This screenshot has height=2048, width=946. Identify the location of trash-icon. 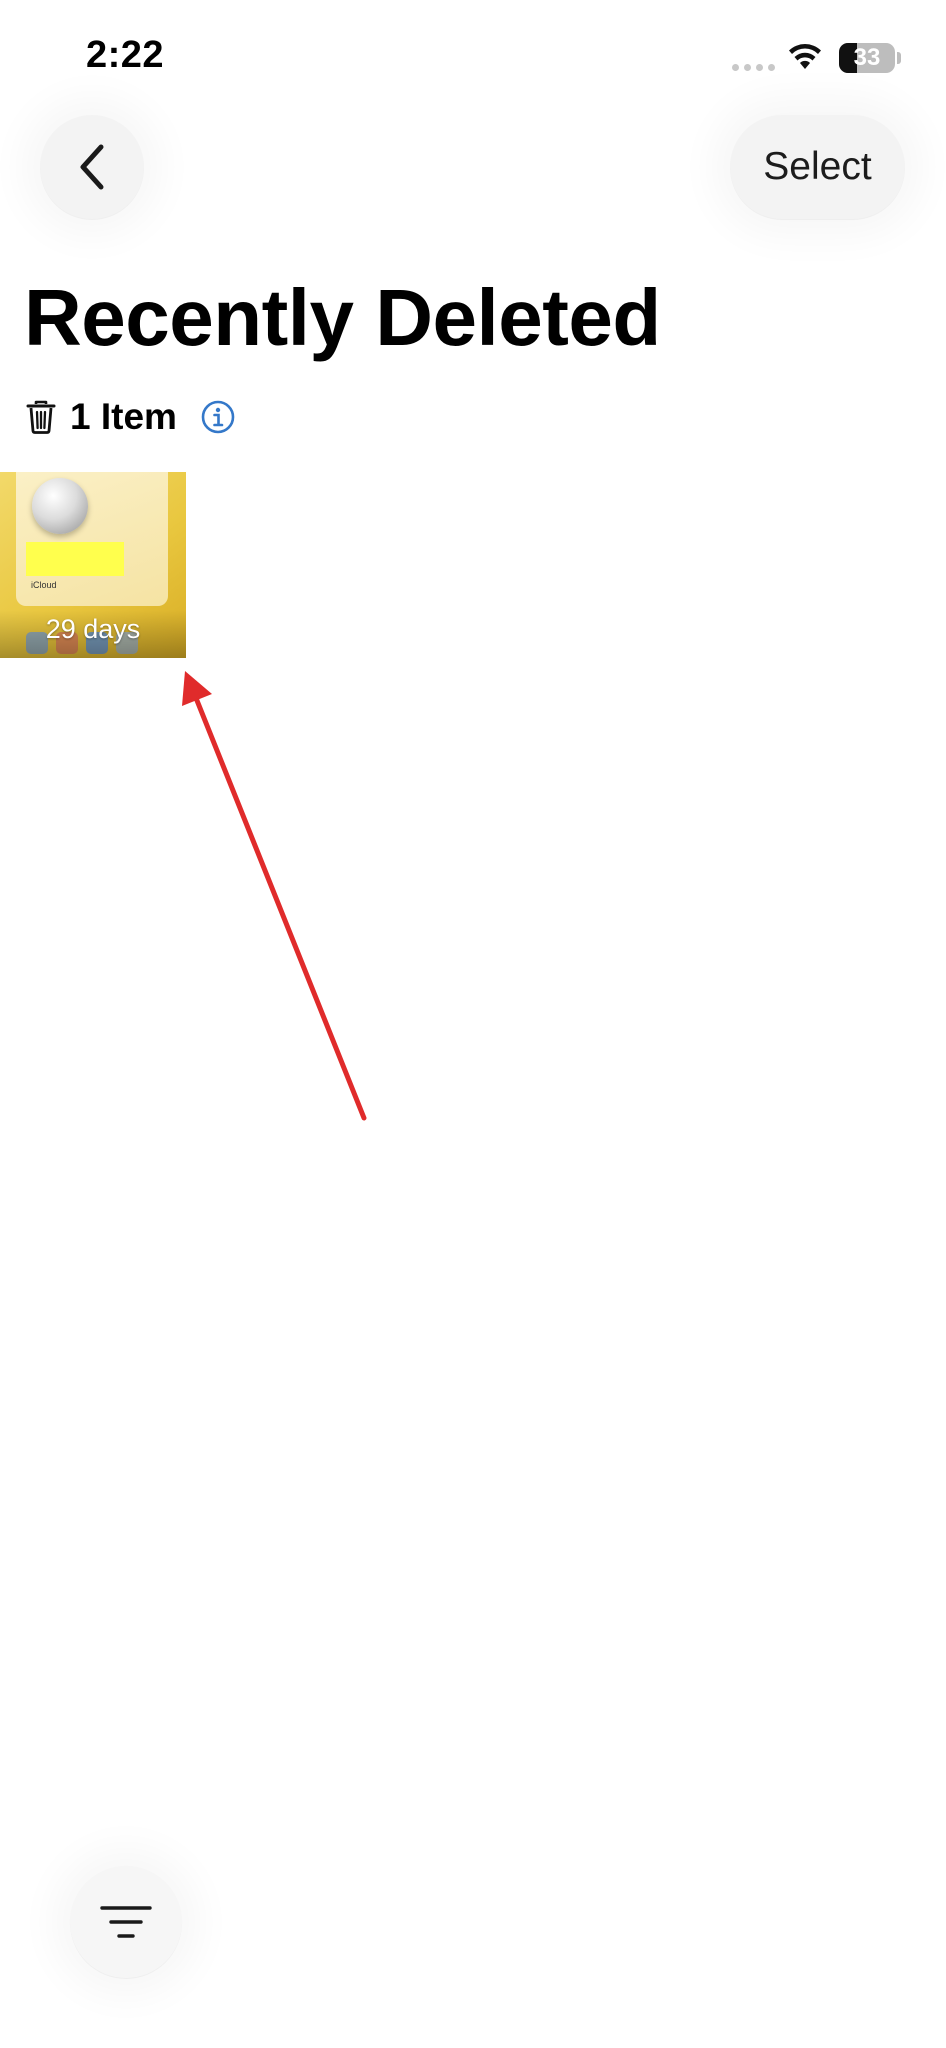
(41, 417).